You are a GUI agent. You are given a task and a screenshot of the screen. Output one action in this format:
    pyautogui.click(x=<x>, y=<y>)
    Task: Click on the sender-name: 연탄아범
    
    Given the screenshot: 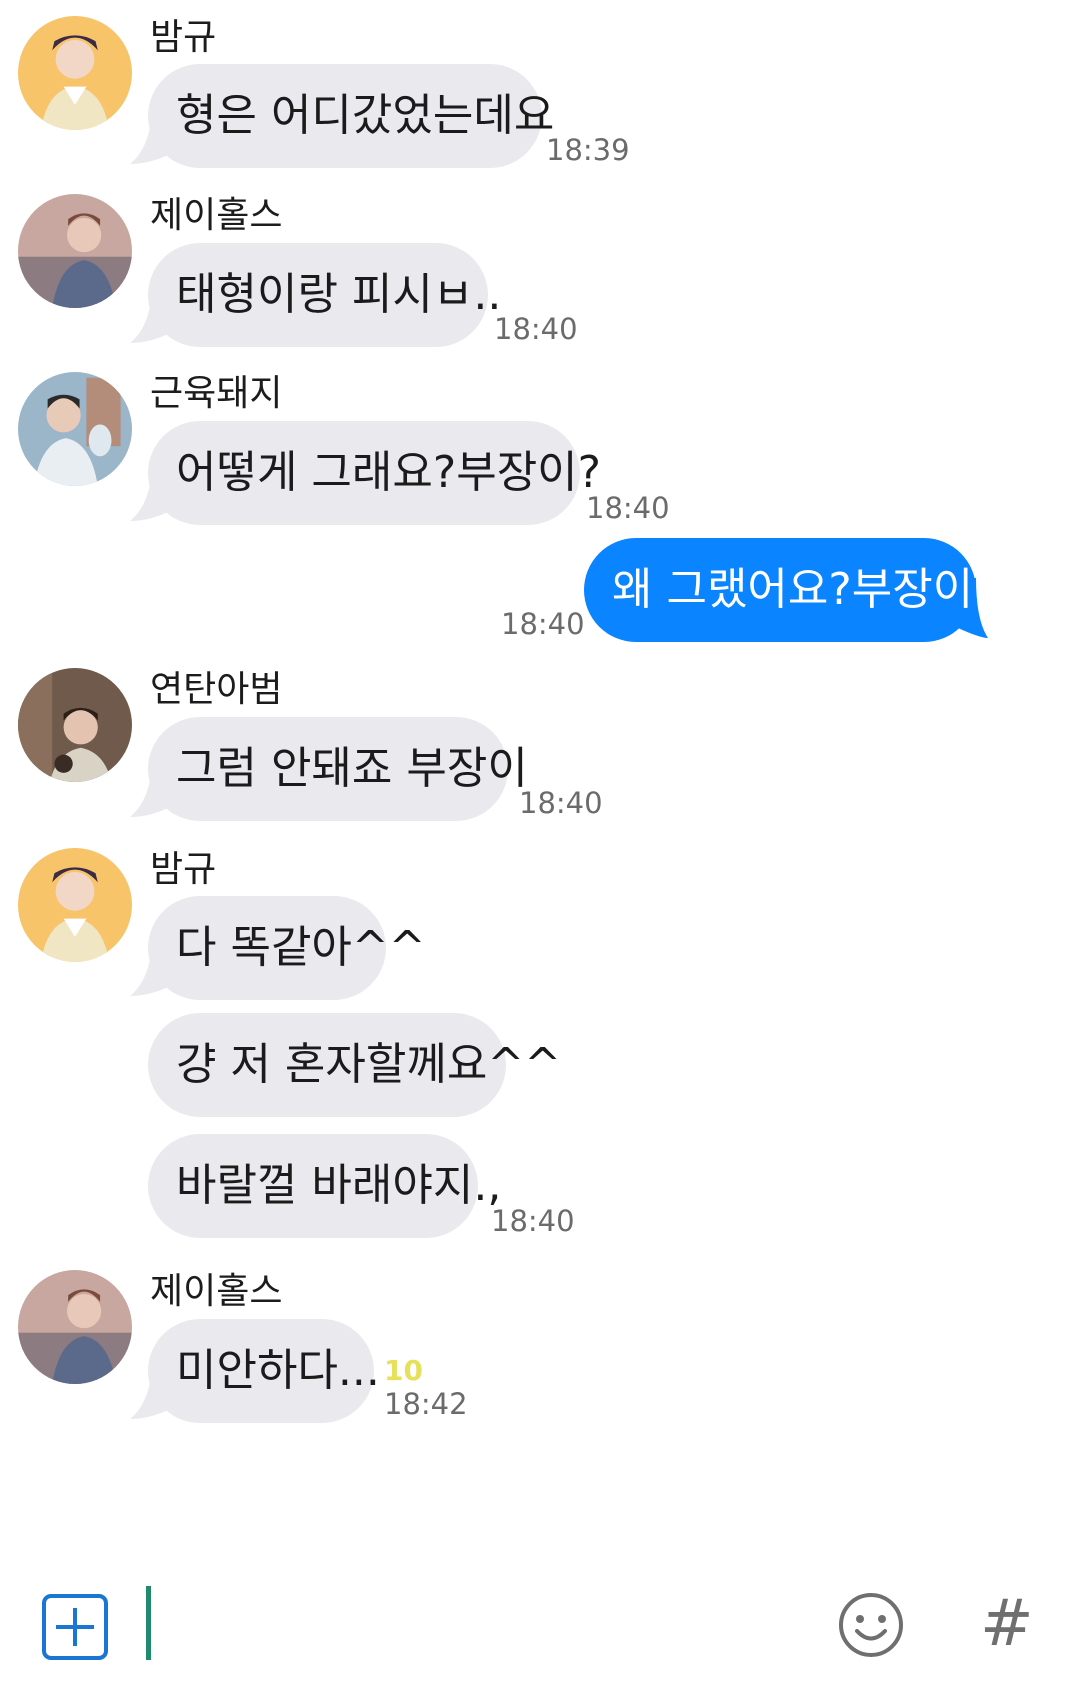 What is the action you would take?
    pyautogui.click(x=216, y=689)
    